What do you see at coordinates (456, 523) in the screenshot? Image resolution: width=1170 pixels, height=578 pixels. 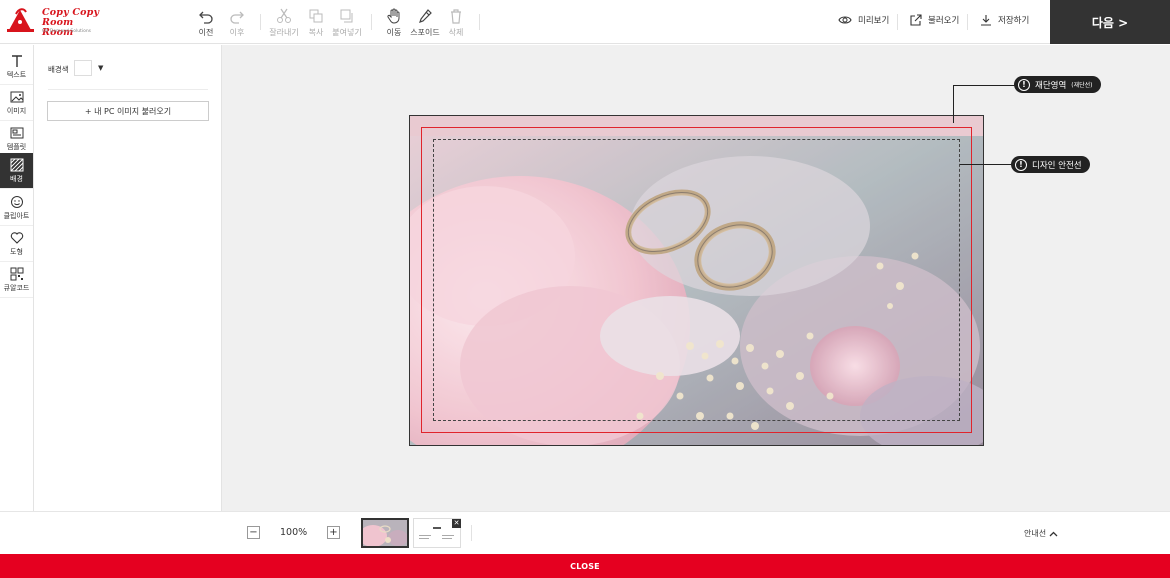 I see `page-delete-button: ✕` at bounding box center [456, 523].